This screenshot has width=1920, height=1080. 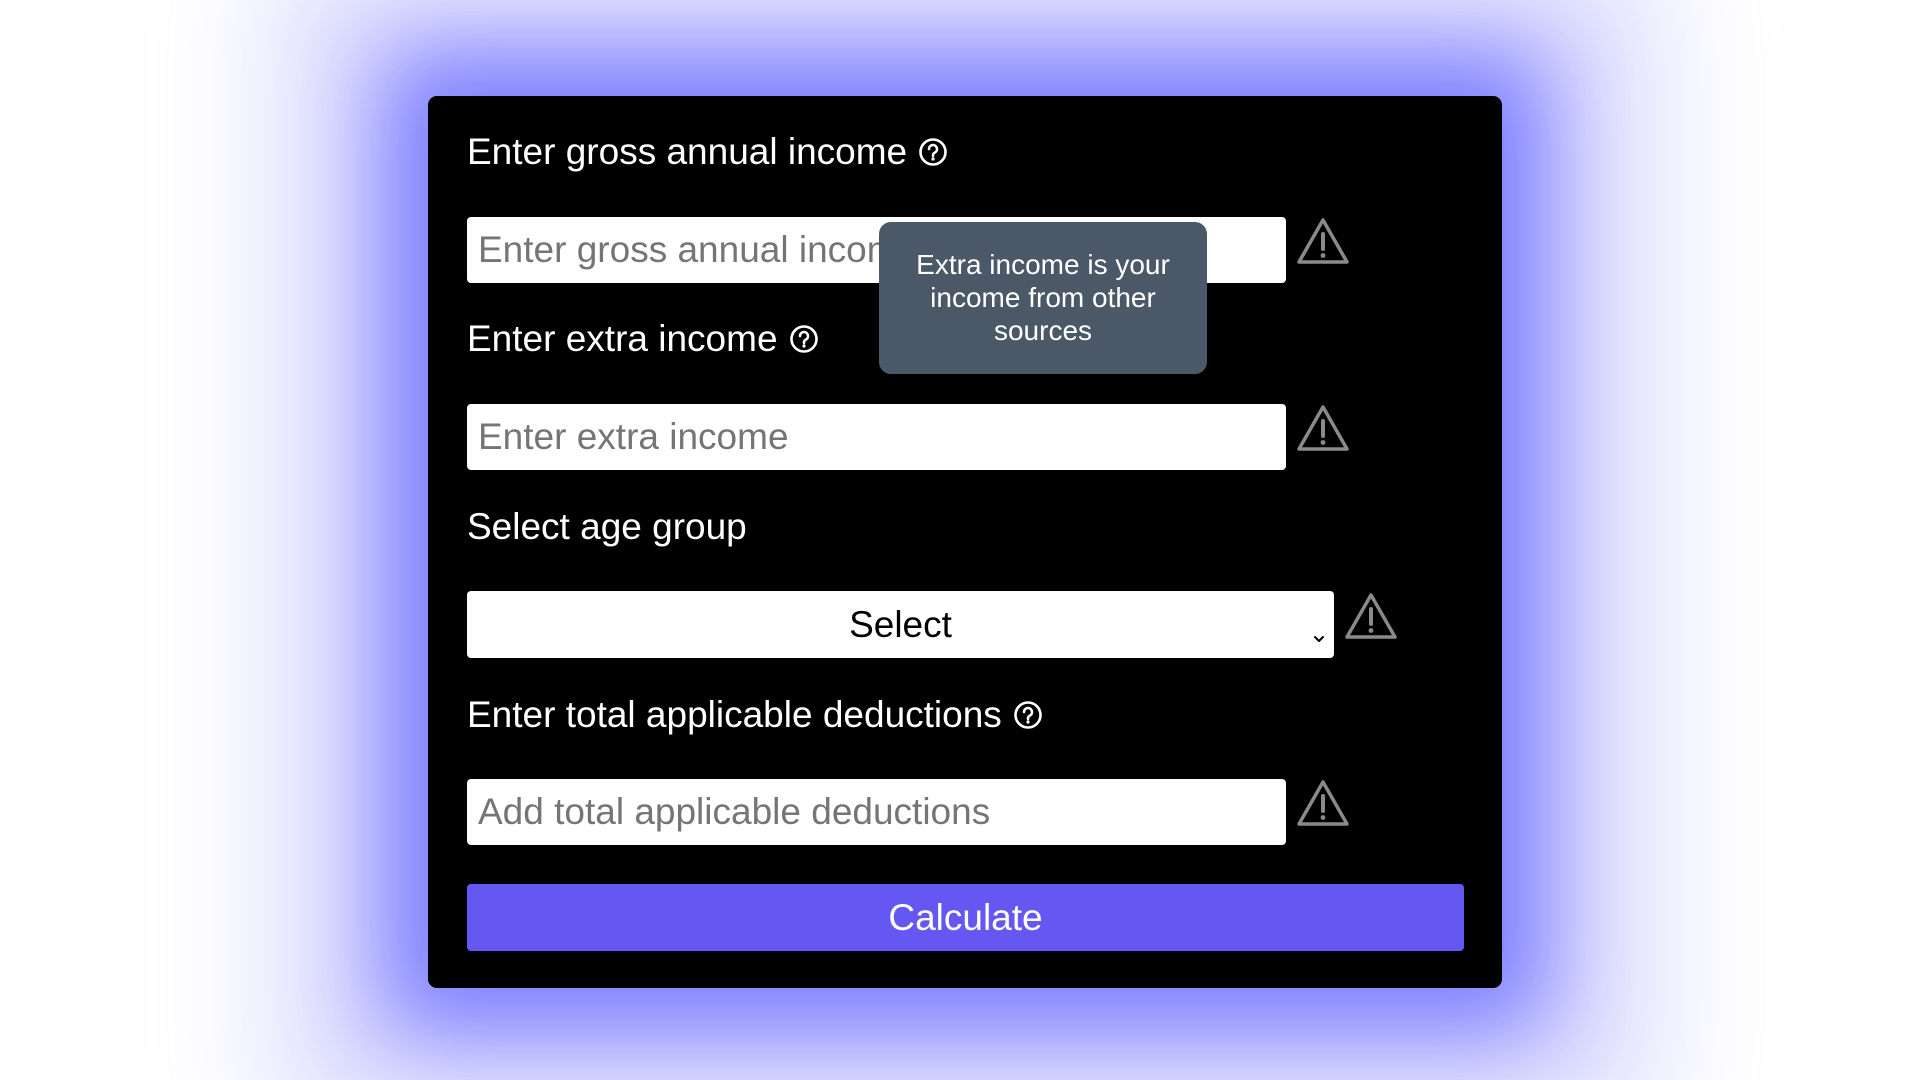 I want to click on age-group-selected-value: Select, so click(x=900, y=624).